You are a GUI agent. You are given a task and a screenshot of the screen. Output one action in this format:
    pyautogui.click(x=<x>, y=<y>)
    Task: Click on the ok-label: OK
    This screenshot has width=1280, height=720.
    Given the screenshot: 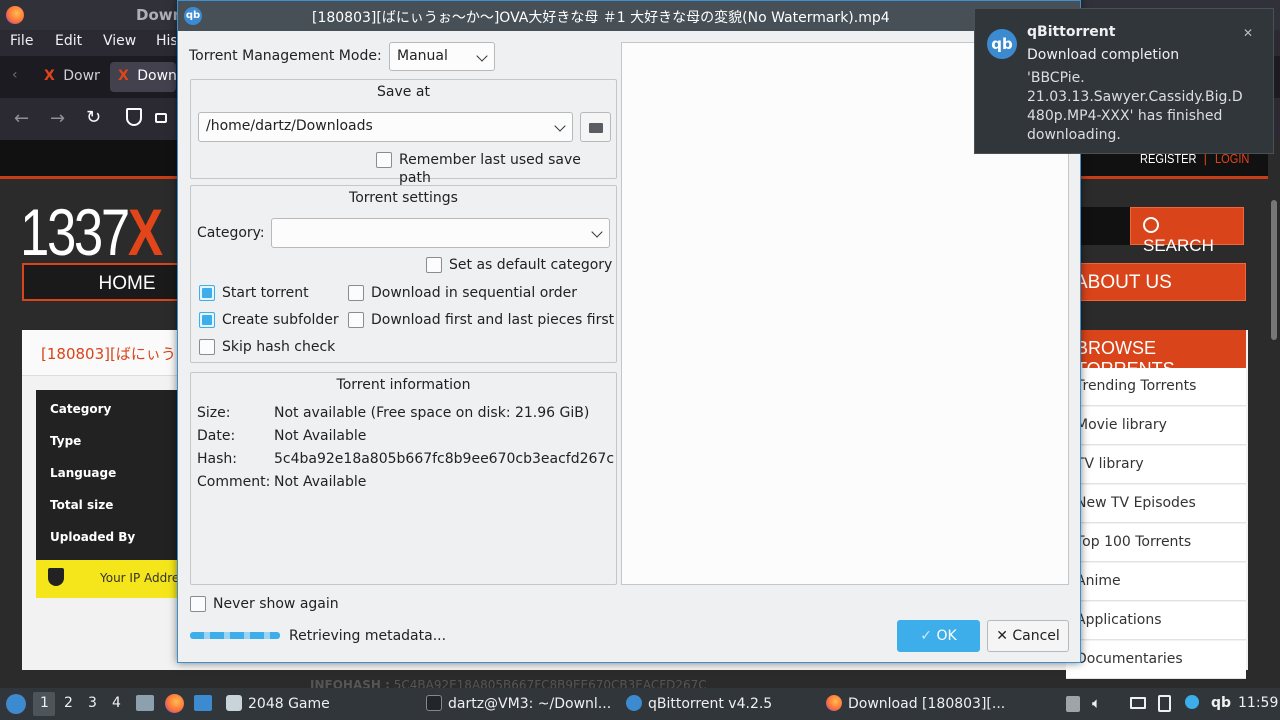 What is the action you would take?
    pyautogui.click(x=946, y=636)
    